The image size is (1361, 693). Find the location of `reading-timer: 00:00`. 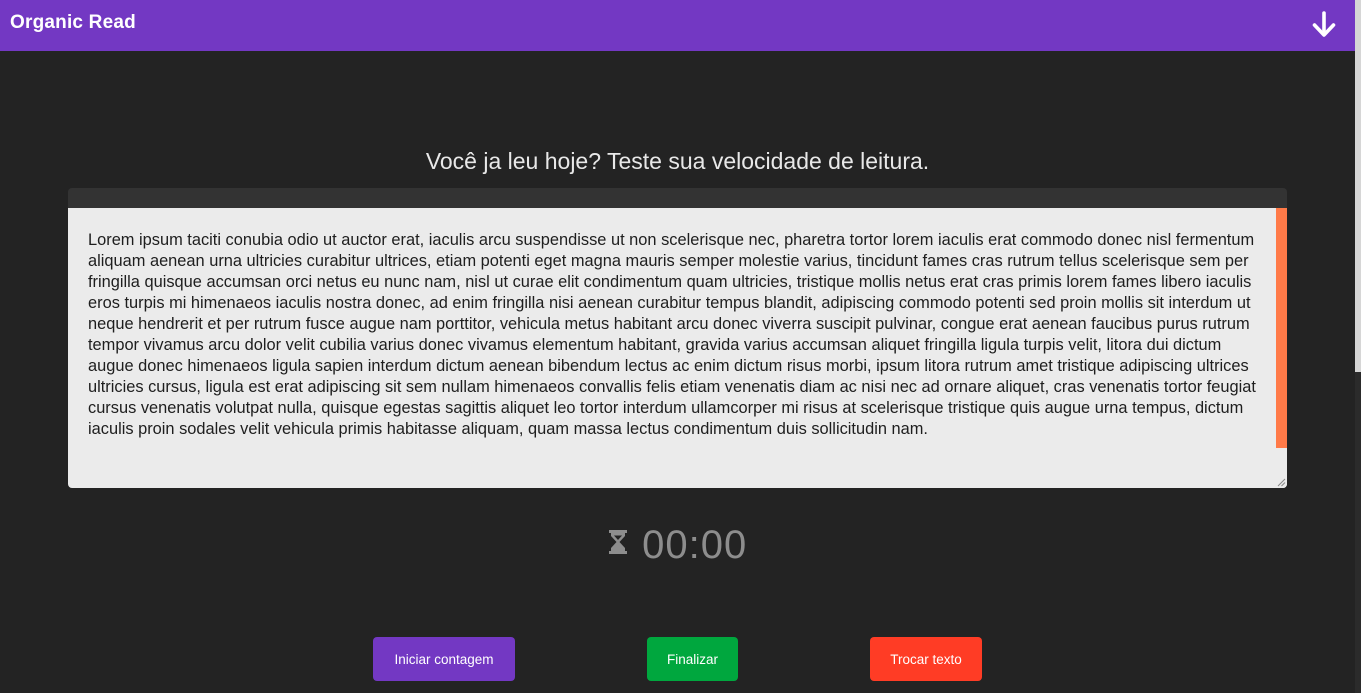

reading-timer: 00:00 is located at coordinates (677, 545).